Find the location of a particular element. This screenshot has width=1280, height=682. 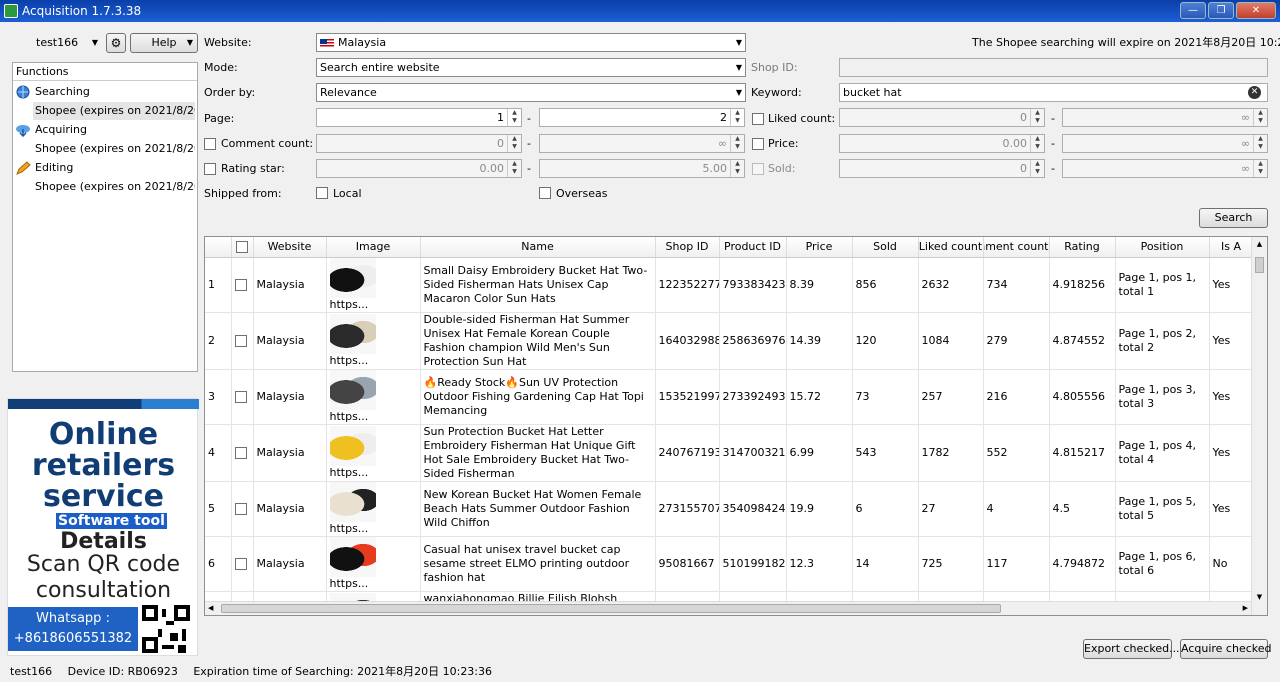

rating-star-checkbox is located at coordinates (210, 169).